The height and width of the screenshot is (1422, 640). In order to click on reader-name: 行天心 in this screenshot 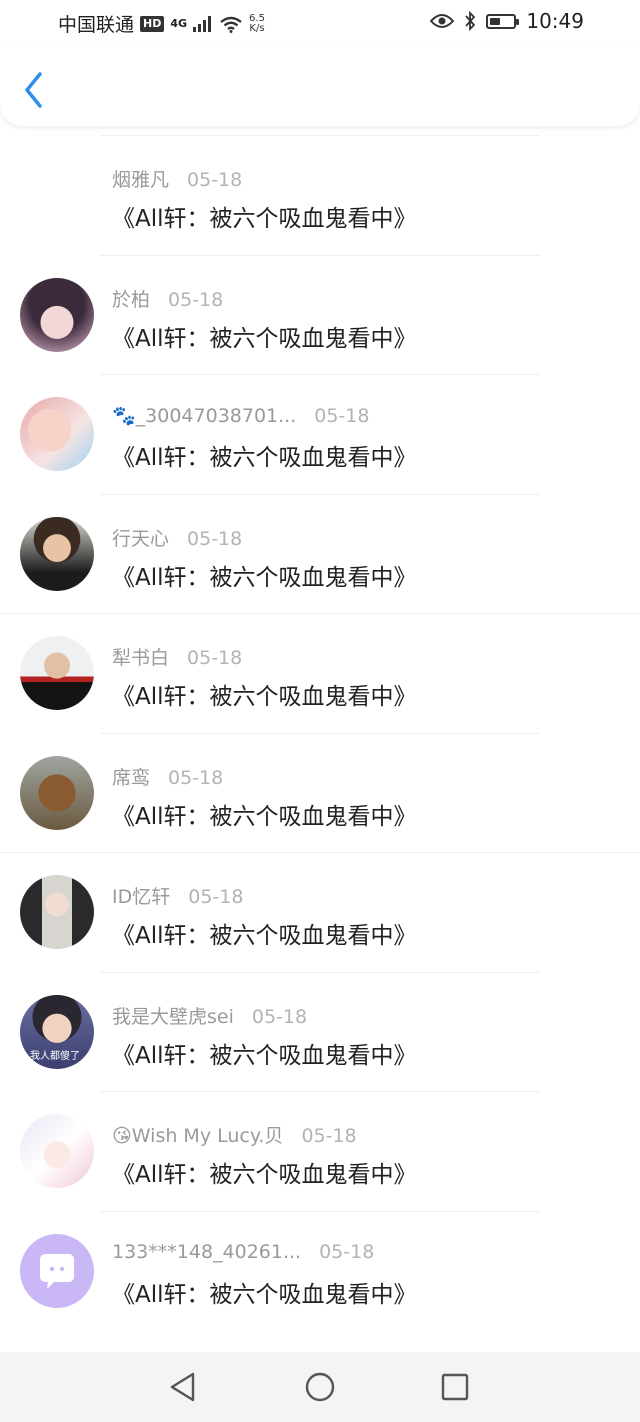, I will do `click(140, 539)`.